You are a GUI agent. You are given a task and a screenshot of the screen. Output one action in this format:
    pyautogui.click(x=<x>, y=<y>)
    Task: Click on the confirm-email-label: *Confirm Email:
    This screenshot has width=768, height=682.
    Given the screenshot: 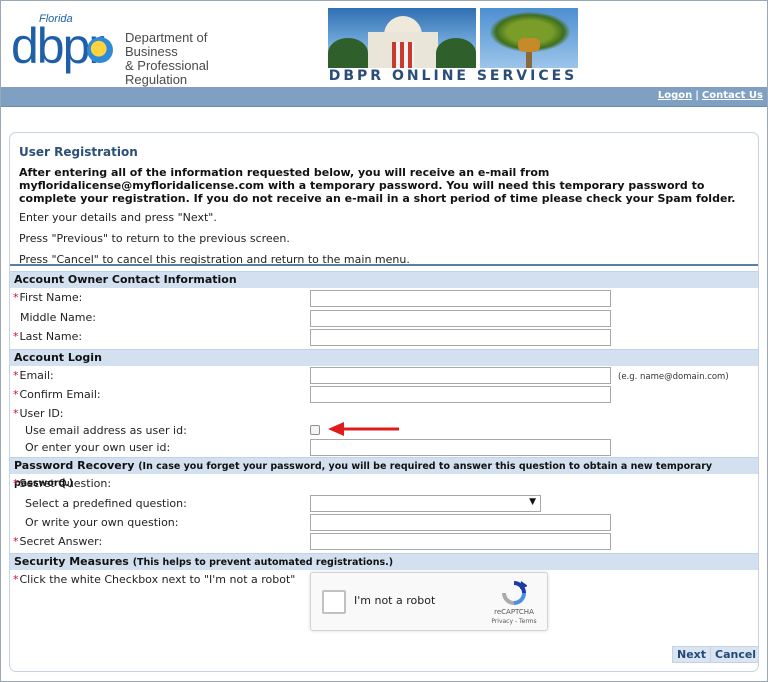 What is the action you would take?
    pyautogui.click(x=57, y=394)
    